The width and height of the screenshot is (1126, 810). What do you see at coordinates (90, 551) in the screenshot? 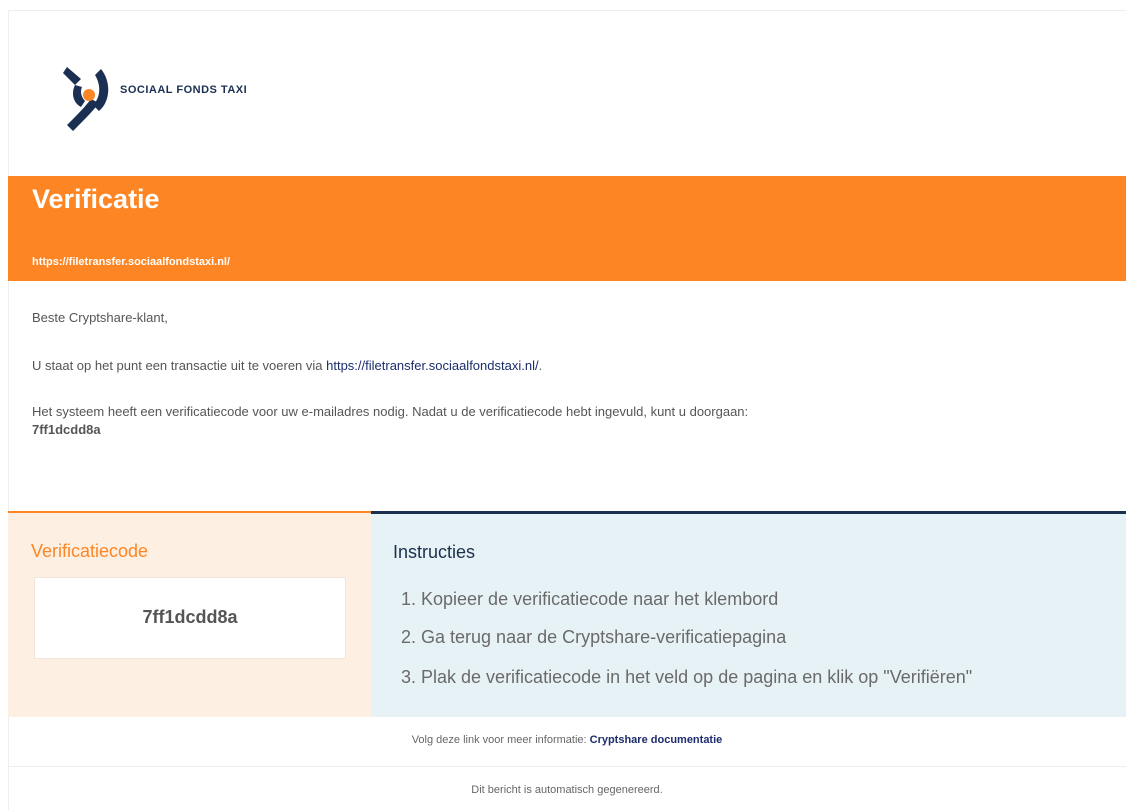
I see `verification-code-title: Verificatiecode` at bounding box center [90, 551].